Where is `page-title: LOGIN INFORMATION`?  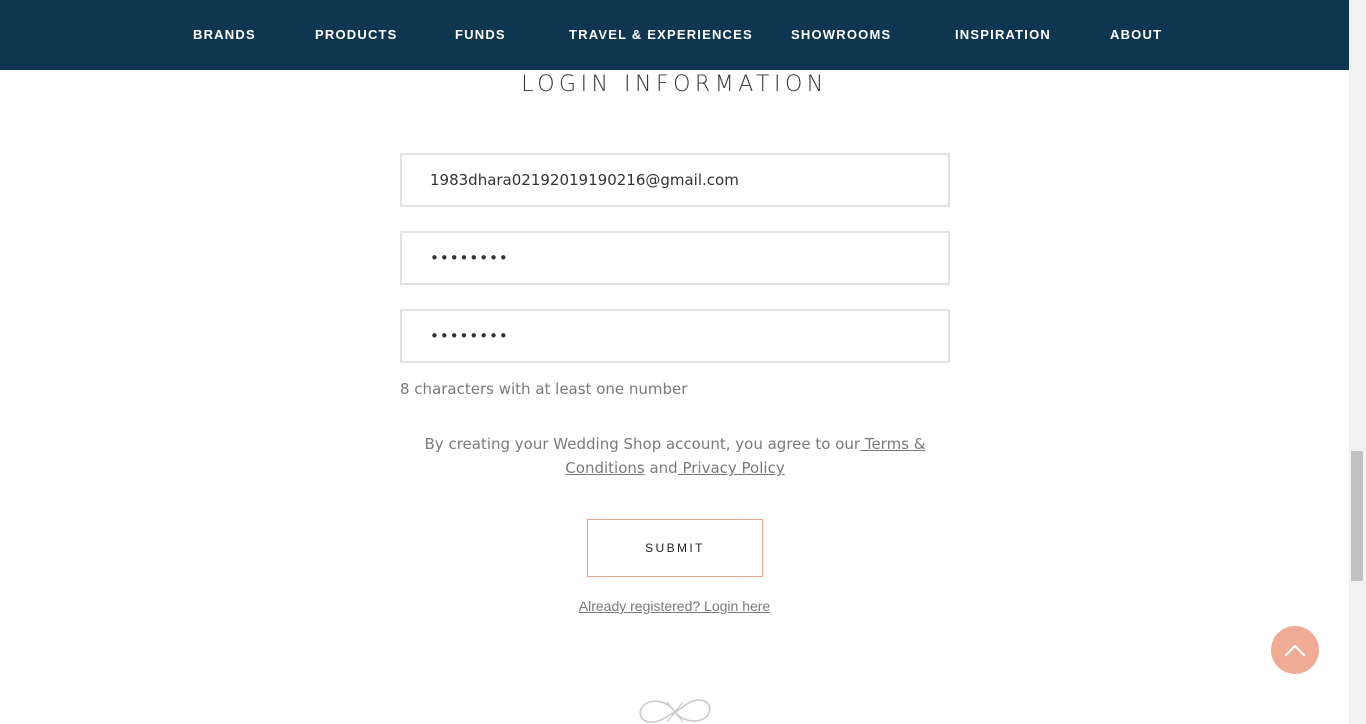
page-title: LOGIN INFORMATION is located at coordinates (674, 84).